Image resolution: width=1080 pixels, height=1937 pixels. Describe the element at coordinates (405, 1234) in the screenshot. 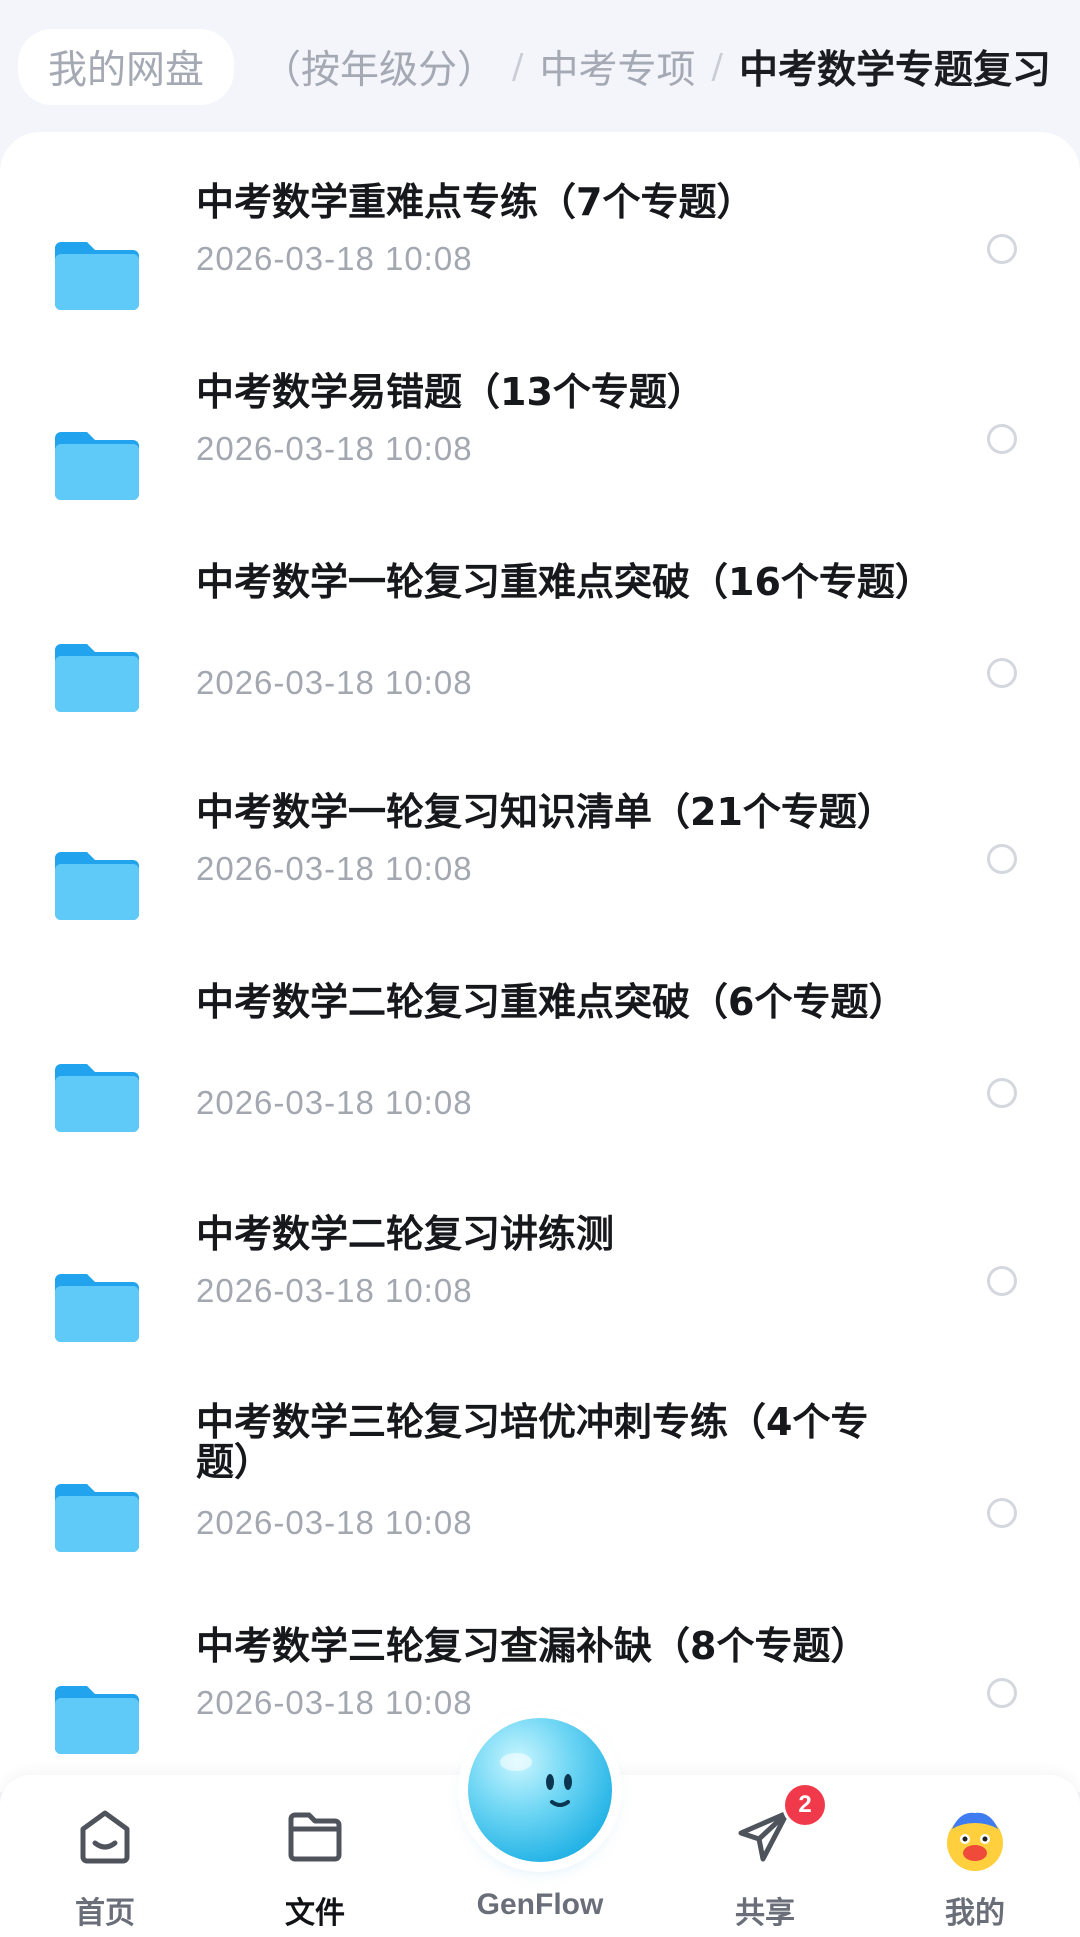

I see `folder-title: 中考数学二轮复习讲练测` at that location.